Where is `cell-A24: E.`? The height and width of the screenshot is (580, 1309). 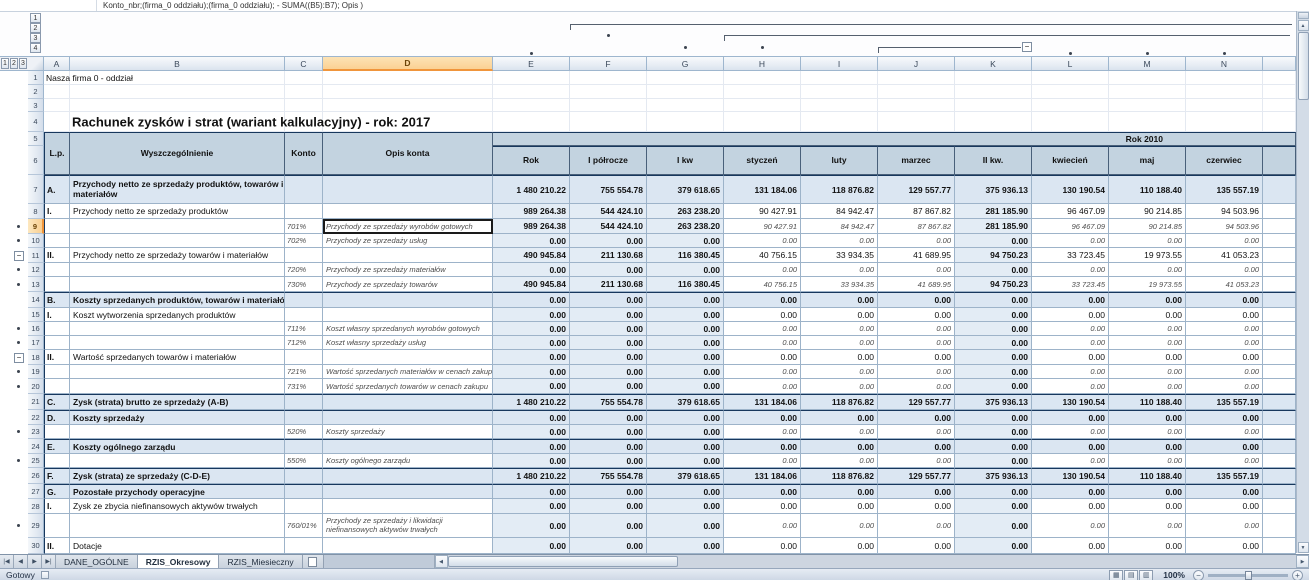
cell-A24: E. is located at coordinates (57, 446).